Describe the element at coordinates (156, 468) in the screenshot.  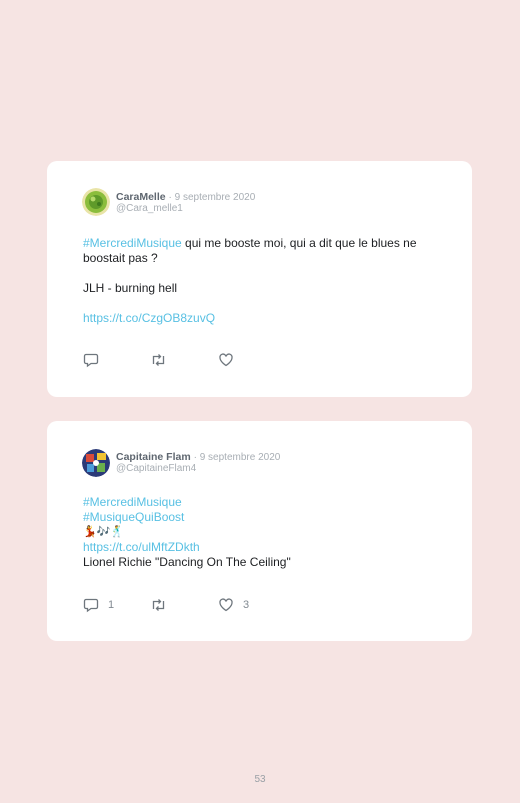
I see `author-handle: @CapitaineFlam4` at that location.